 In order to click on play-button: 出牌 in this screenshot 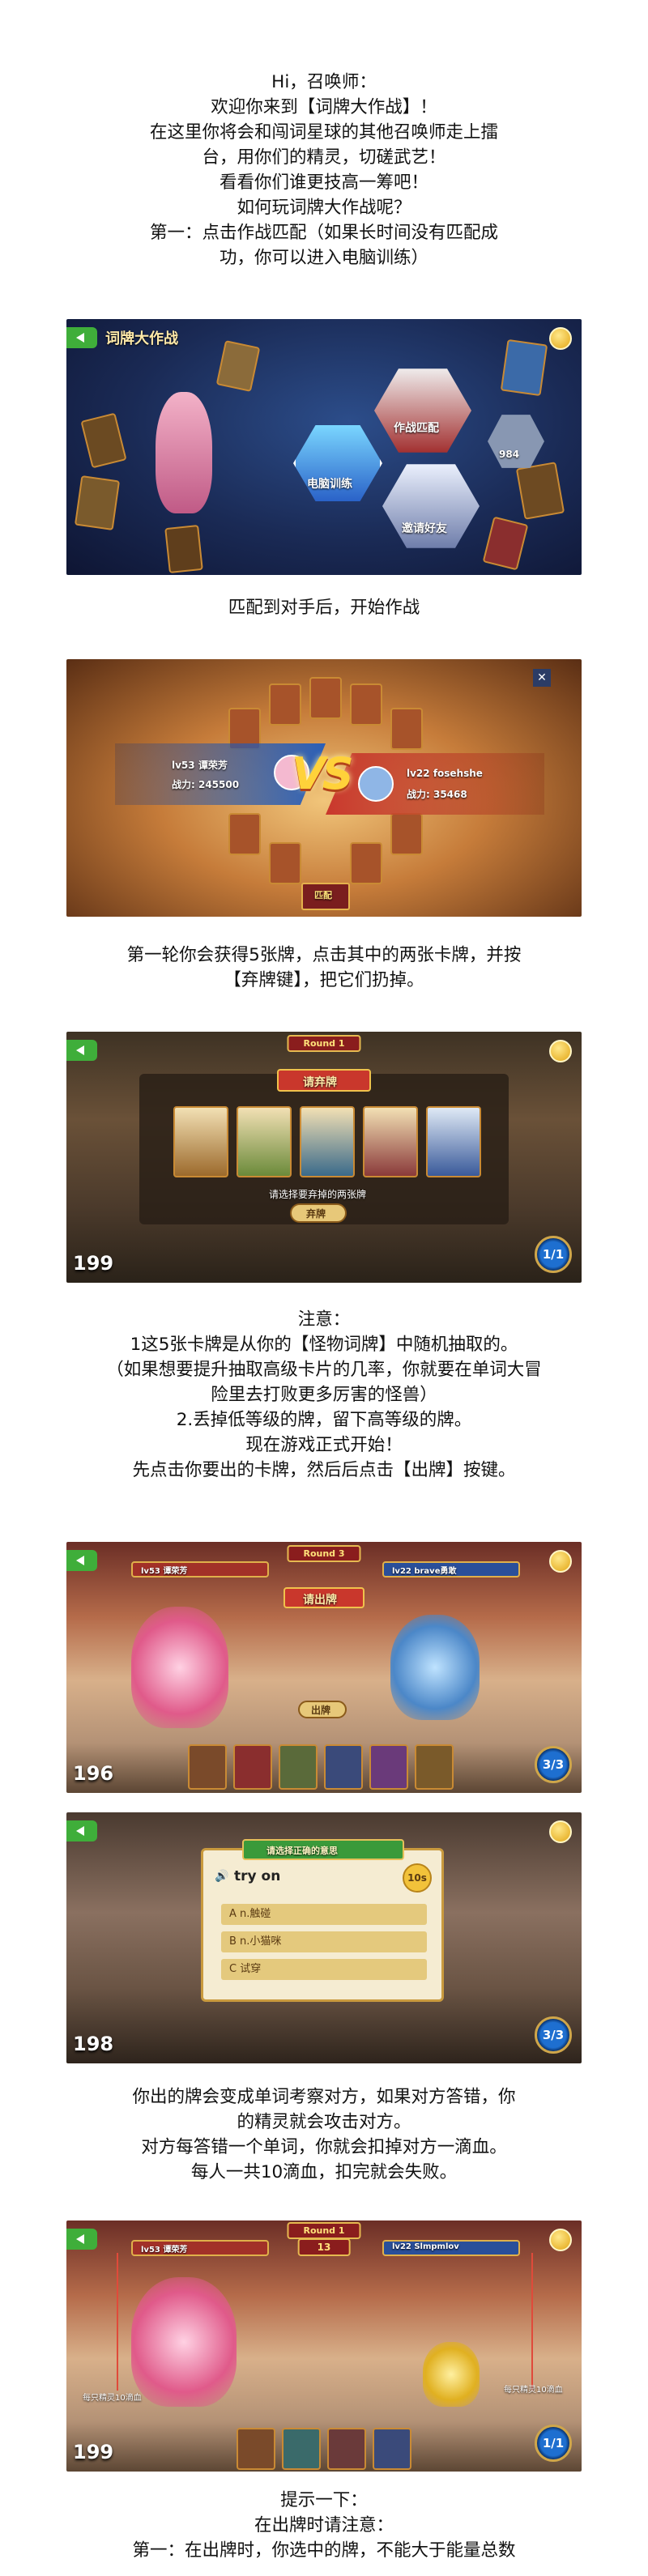, I will do `click(322, 1709)`.